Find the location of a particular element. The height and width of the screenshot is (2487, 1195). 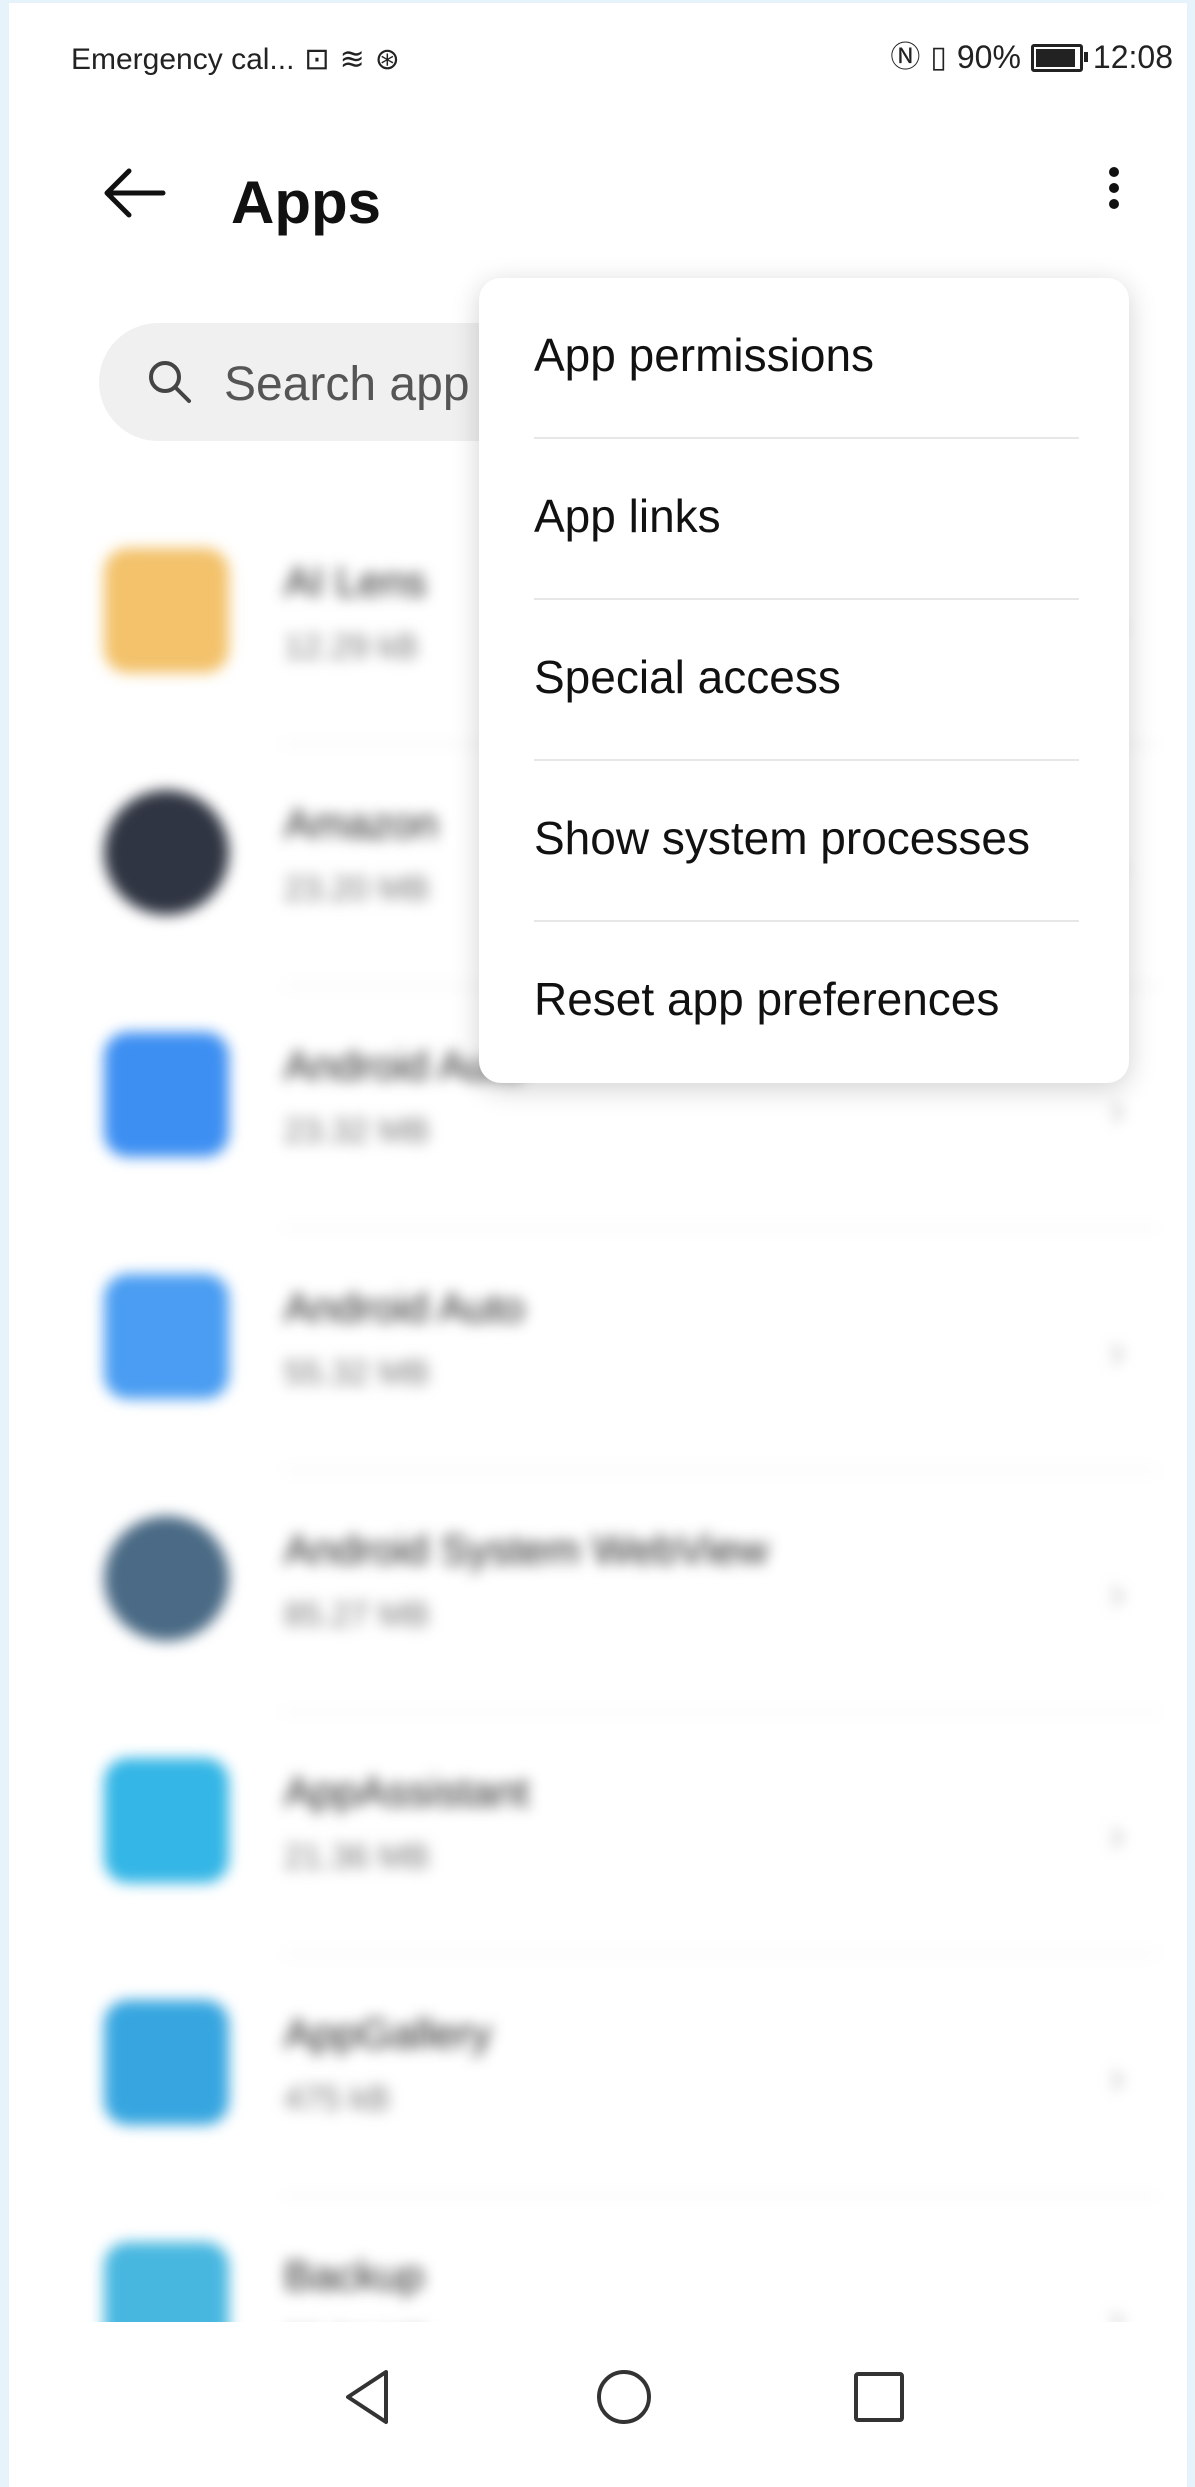

circle-home-icon is located at coordinates (624, 2397).